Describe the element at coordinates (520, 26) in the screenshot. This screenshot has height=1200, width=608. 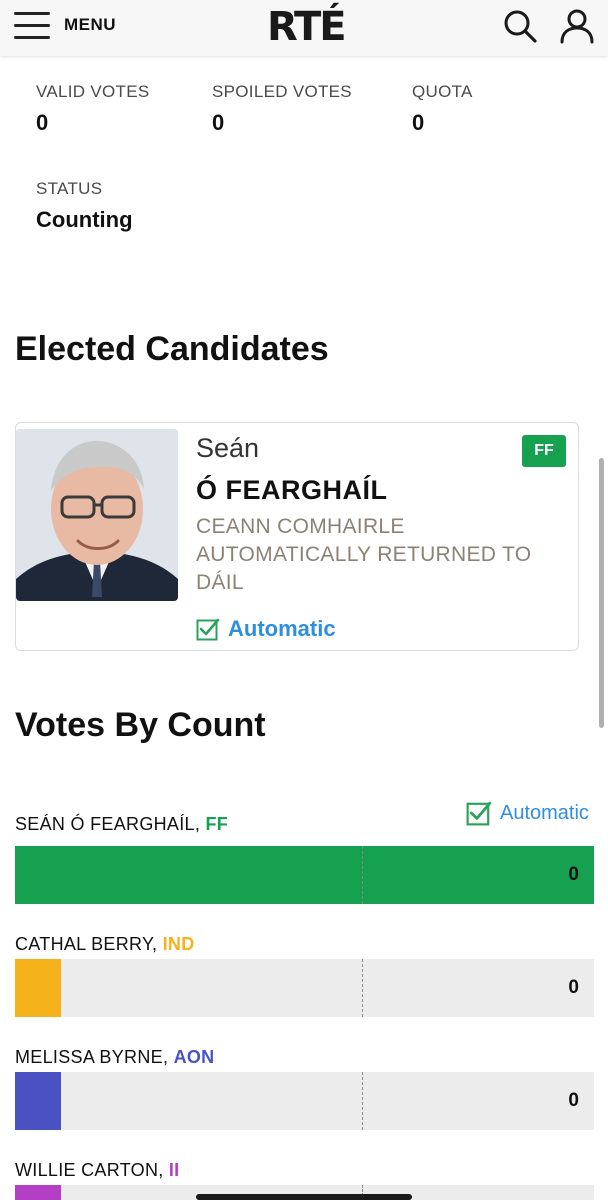
I see `search-icon` at that location.